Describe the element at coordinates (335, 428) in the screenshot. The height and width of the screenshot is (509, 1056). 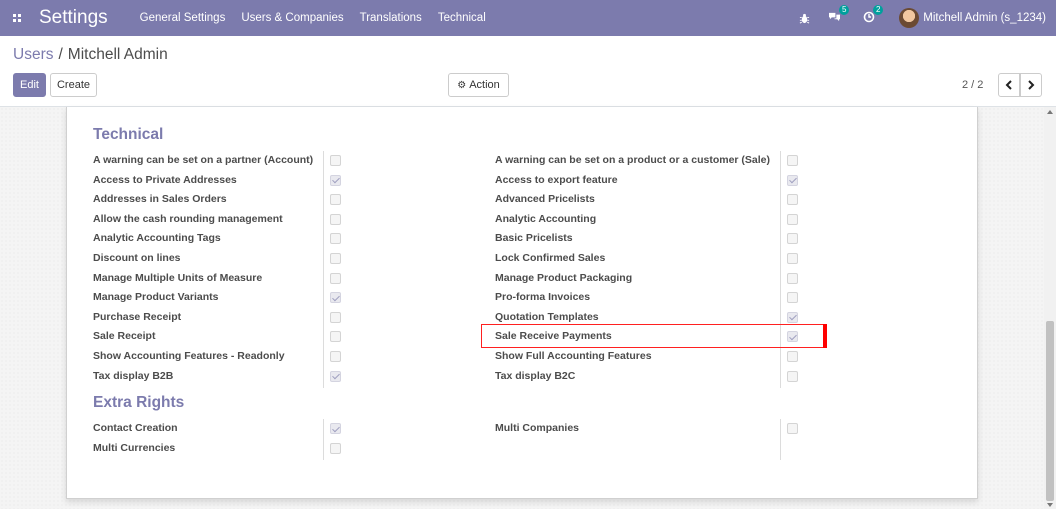
I see `checkbox-contact-creation` at that location.